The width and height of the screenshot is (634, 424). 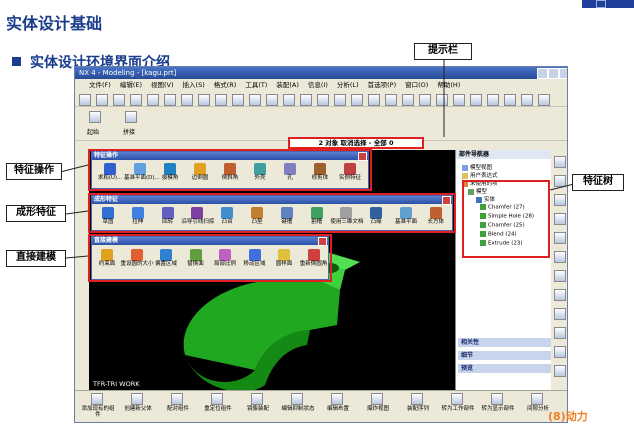 What do you see at coordinates (598, 182) in the screenshot?
I see `callout-feature-tree: 特征树` at bounding box center [598, 182].